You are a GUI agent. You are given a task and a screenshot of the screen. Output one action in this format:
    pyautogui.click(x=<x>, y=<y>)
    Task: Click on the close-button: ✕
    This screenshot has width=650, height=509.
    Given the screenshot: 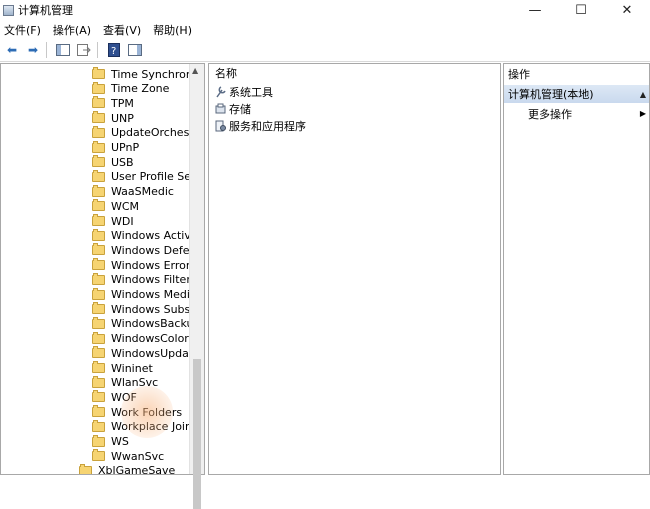 What is the action you would take?
    pyautogui.click(x=627, y=10)
    